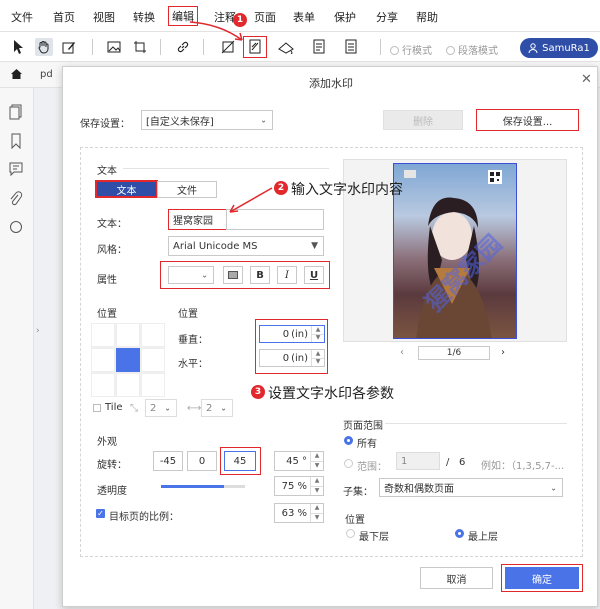  I want to click on comment-icon, so click(17, 170).